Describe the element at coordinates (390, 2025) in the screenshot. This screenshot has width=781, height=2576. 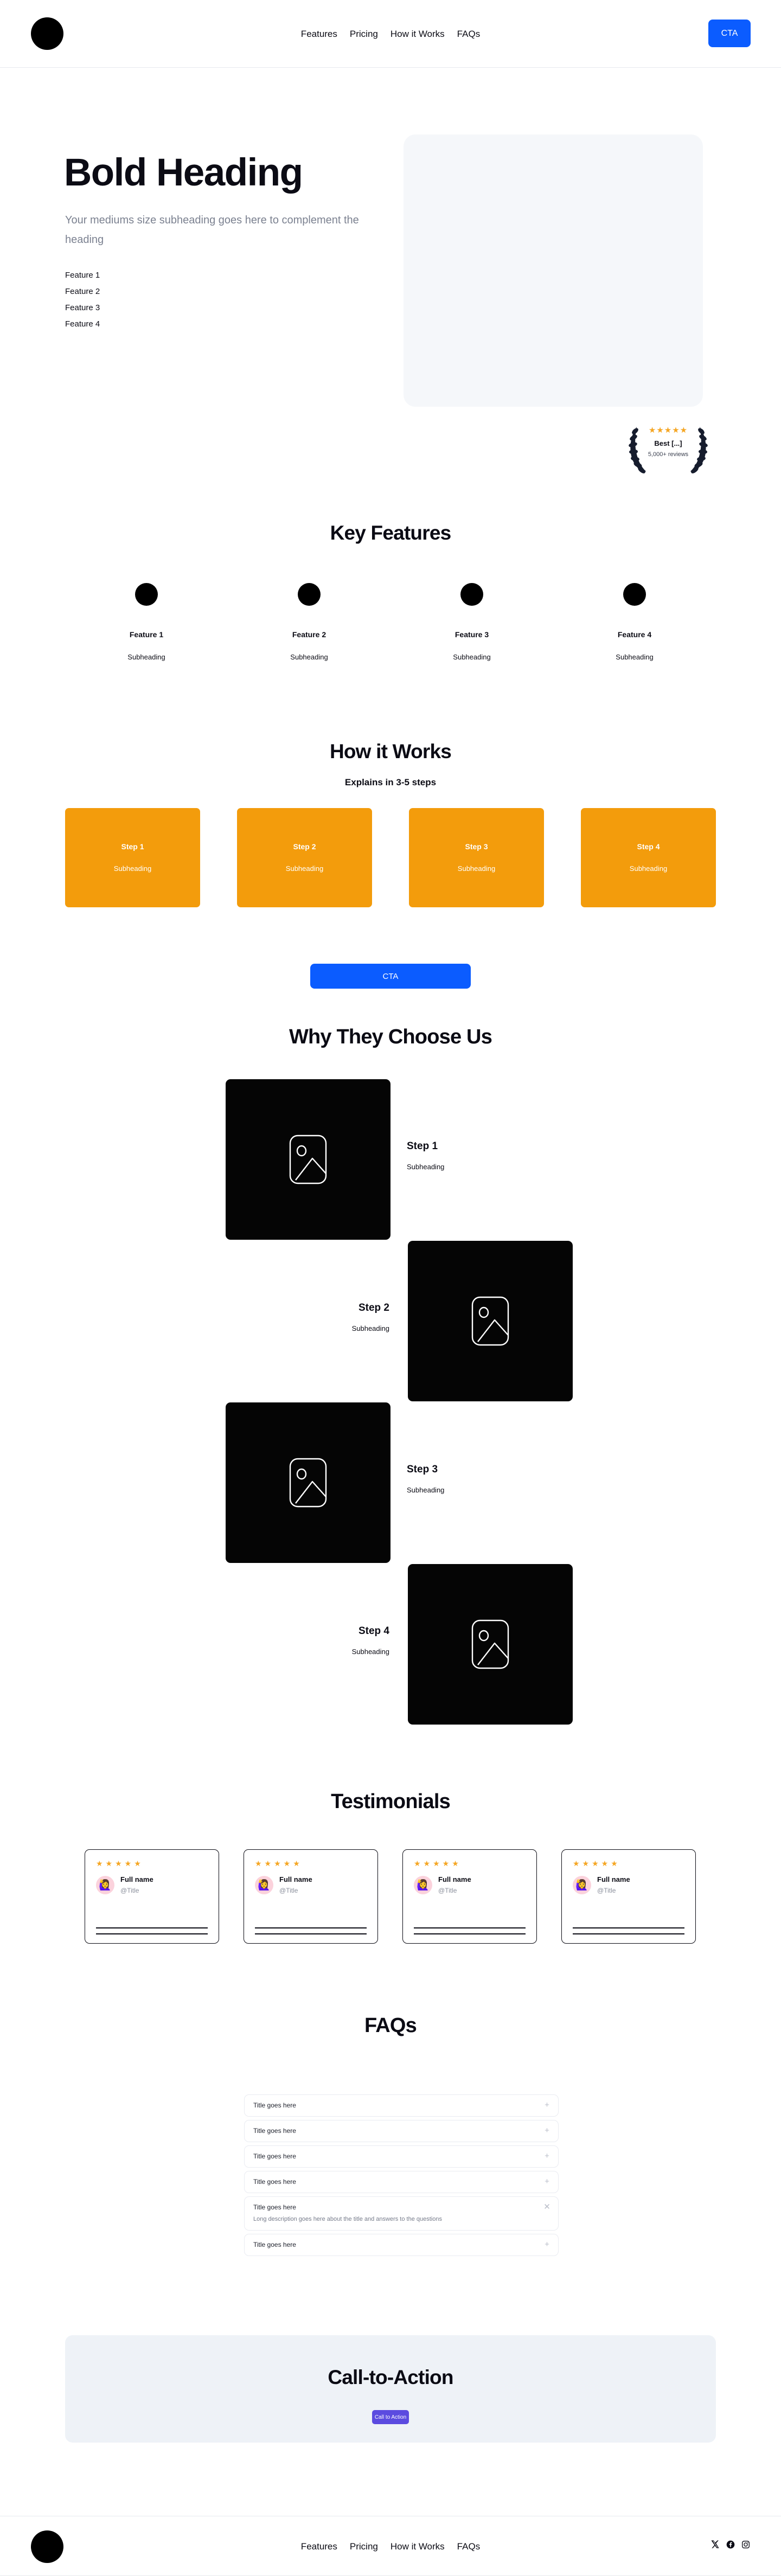
I see `faqs-title: FAQs` at that location.